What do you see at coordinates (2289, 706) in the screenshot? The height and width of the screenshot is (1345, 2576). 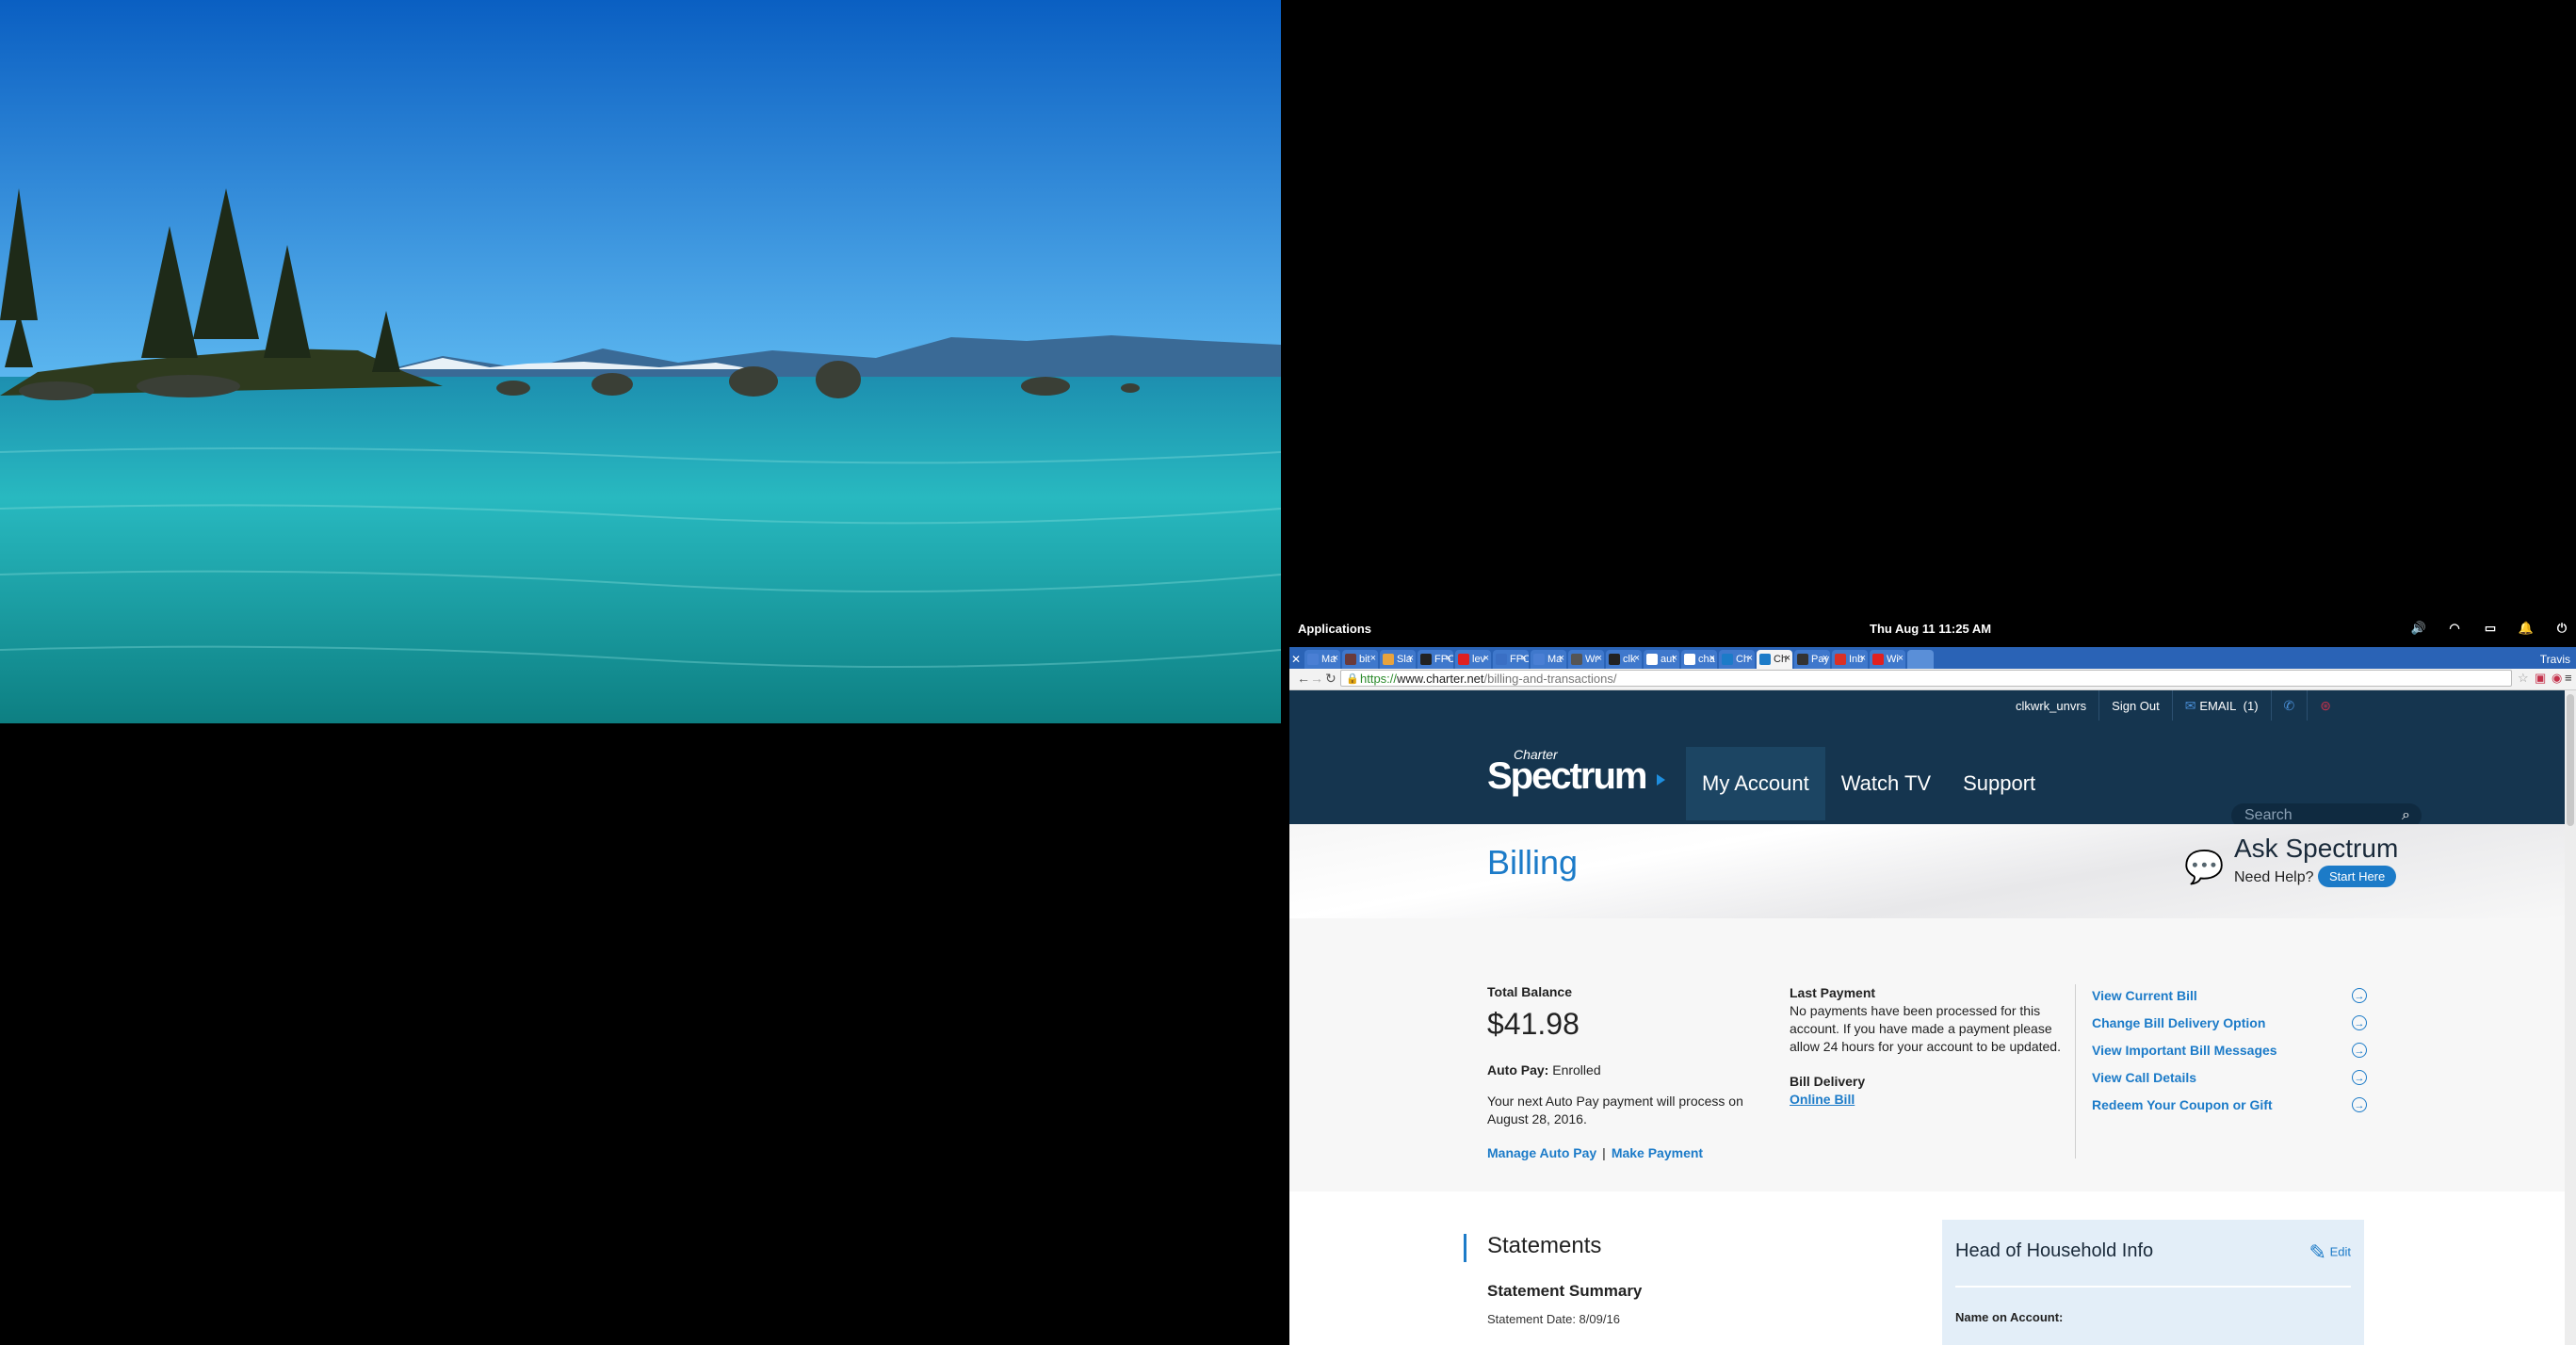 I see `phone-icon: ✆` at bounding box center [2289, 706].